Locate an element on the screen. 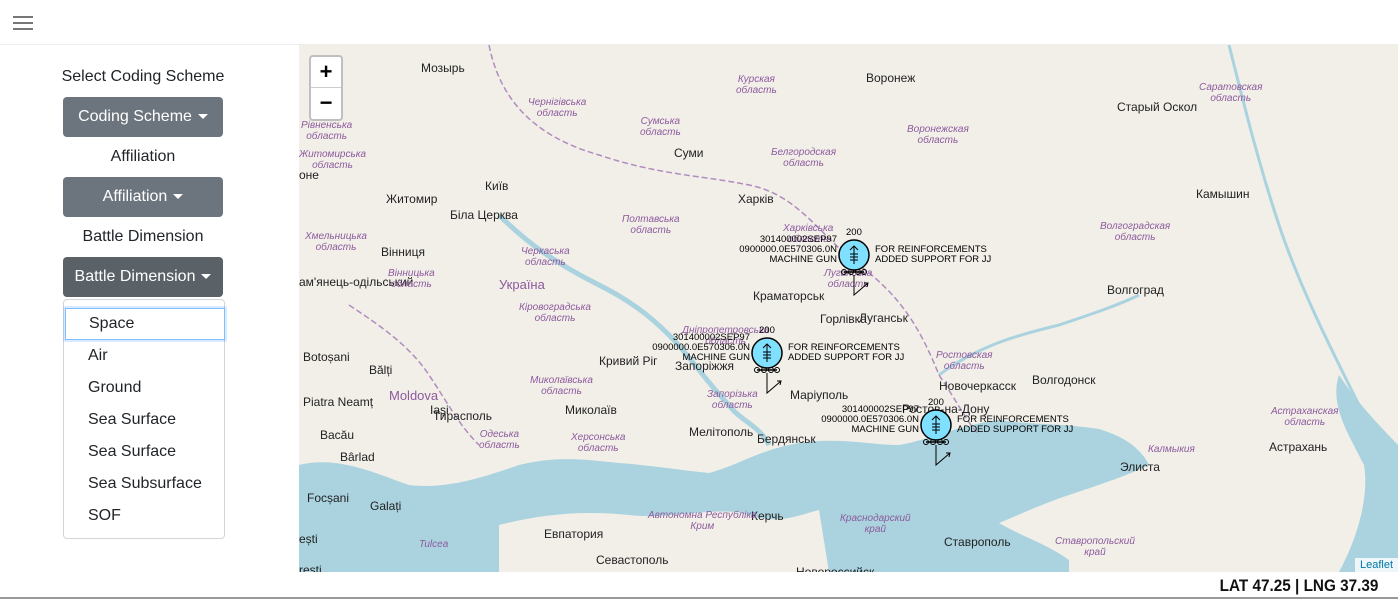  dropdown-item-sea-surface: Sea Surface is located at coordinates (144, 420).